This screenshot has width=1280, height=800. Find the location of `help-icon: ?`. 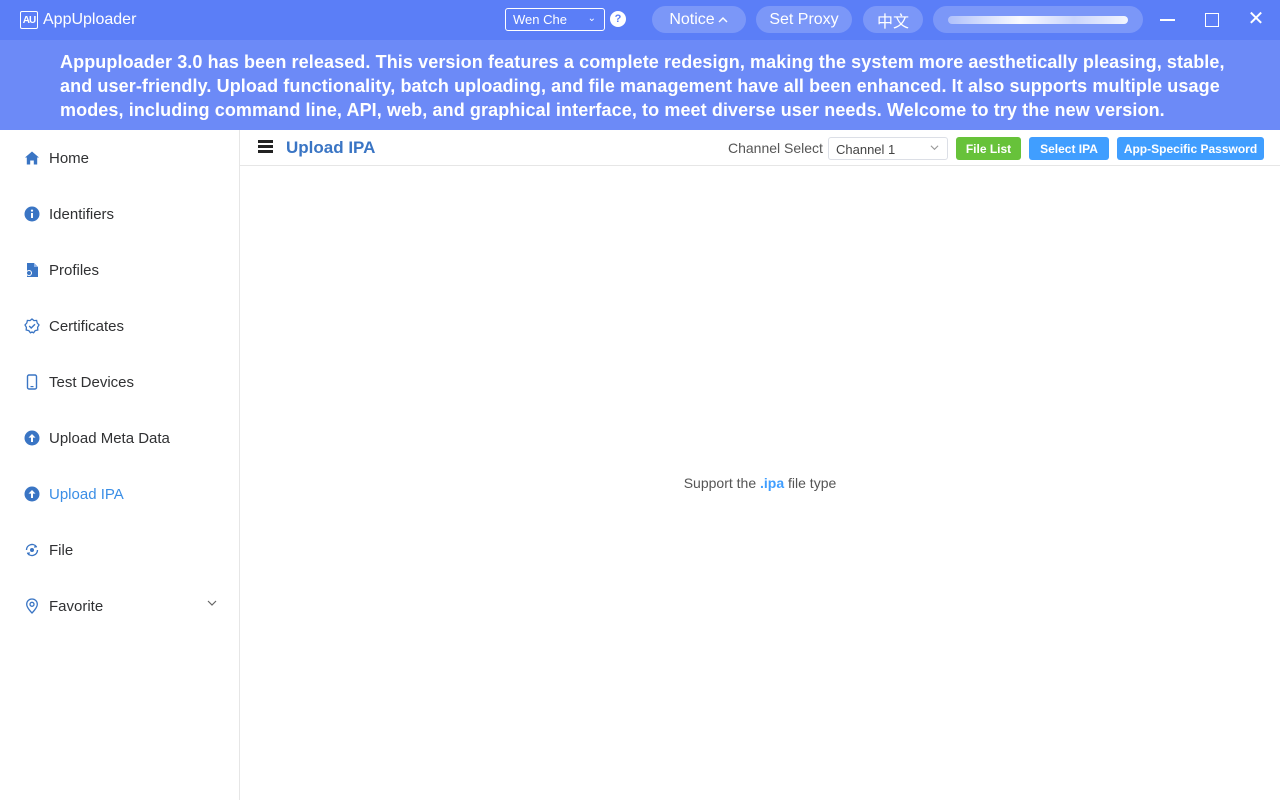

help-icon: ? is located at coordinates (618, 19).